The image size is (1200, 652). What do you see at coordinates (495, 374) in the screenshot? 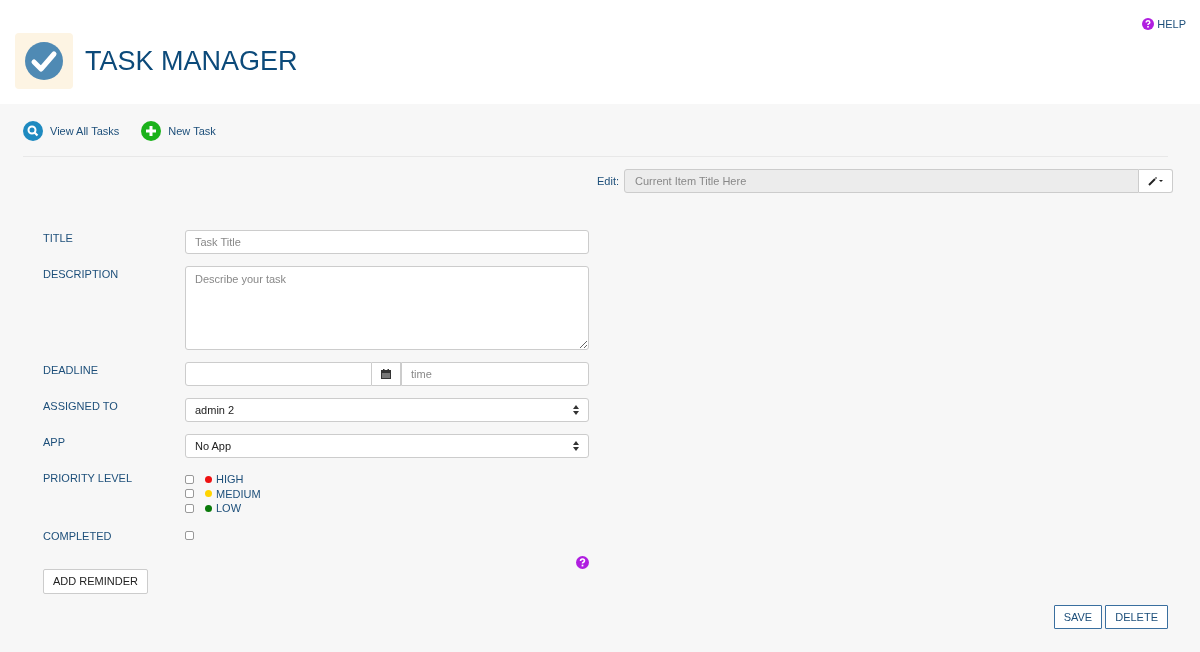
I see `time-field: time` at bounding box center [495, 374].